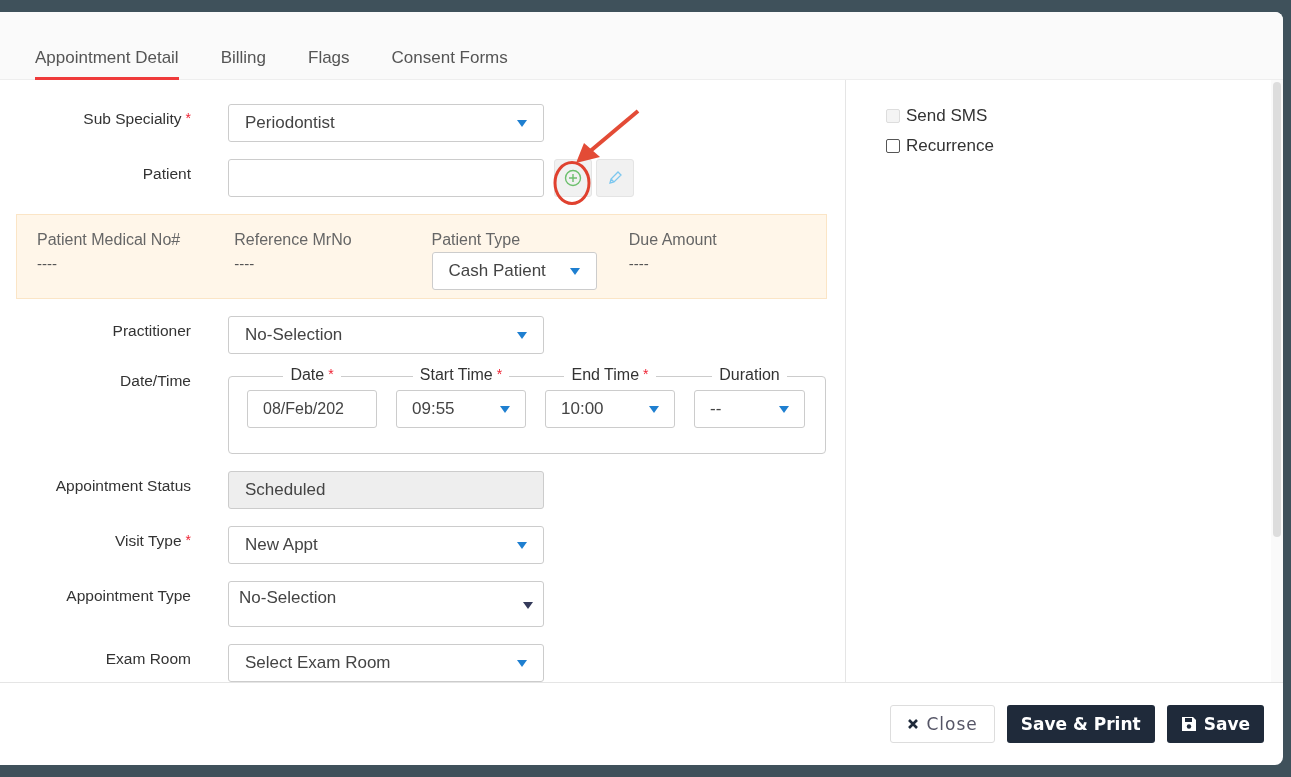 The image size is (1291, 777). What do you see at coordinates (155, 381) in the screenshot?
I see `field-label: Date/Time` at bounding box center [155, 381].